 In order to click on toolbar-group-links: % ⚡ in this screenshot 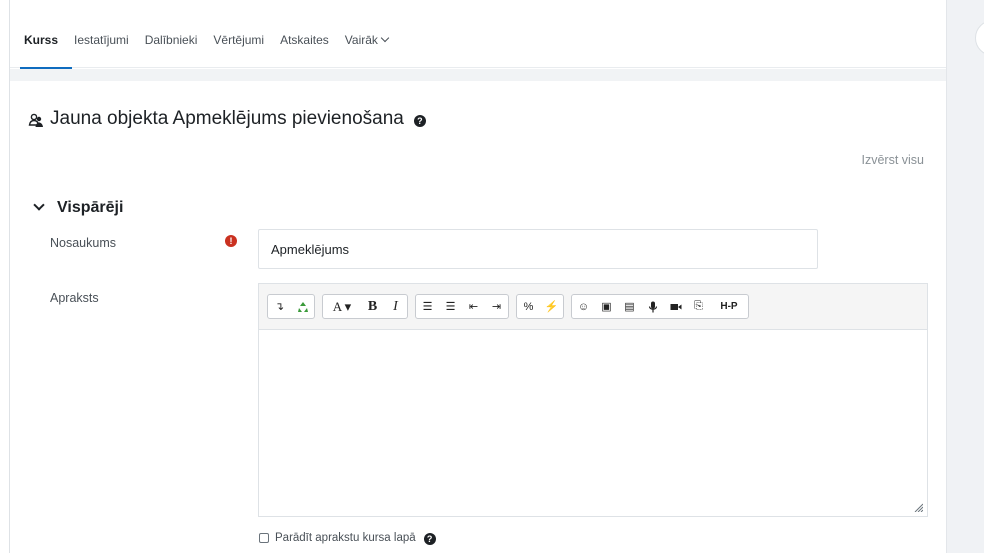, I will do `click(540, 306)`.